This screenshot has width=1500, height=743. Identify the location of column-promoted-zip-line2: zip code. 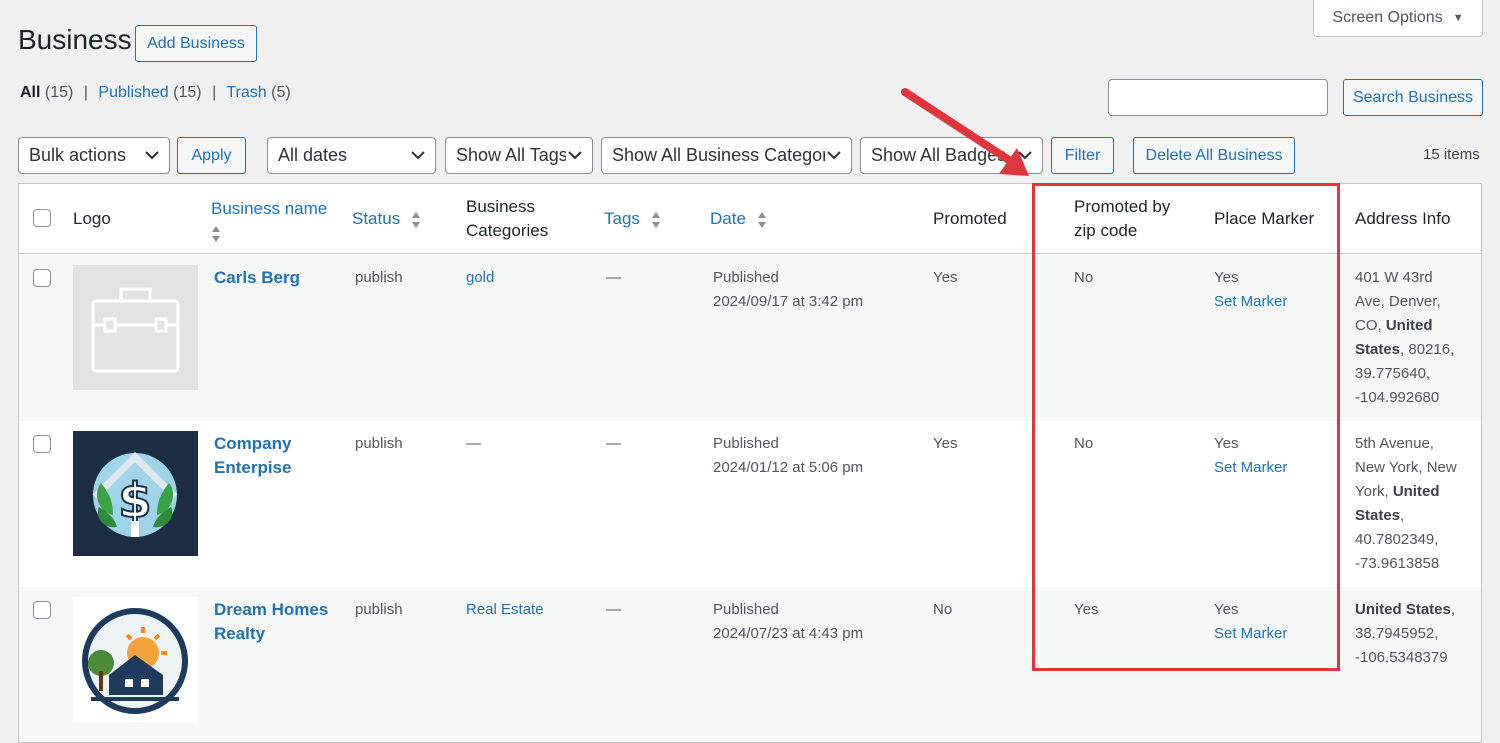
(1106, 230).